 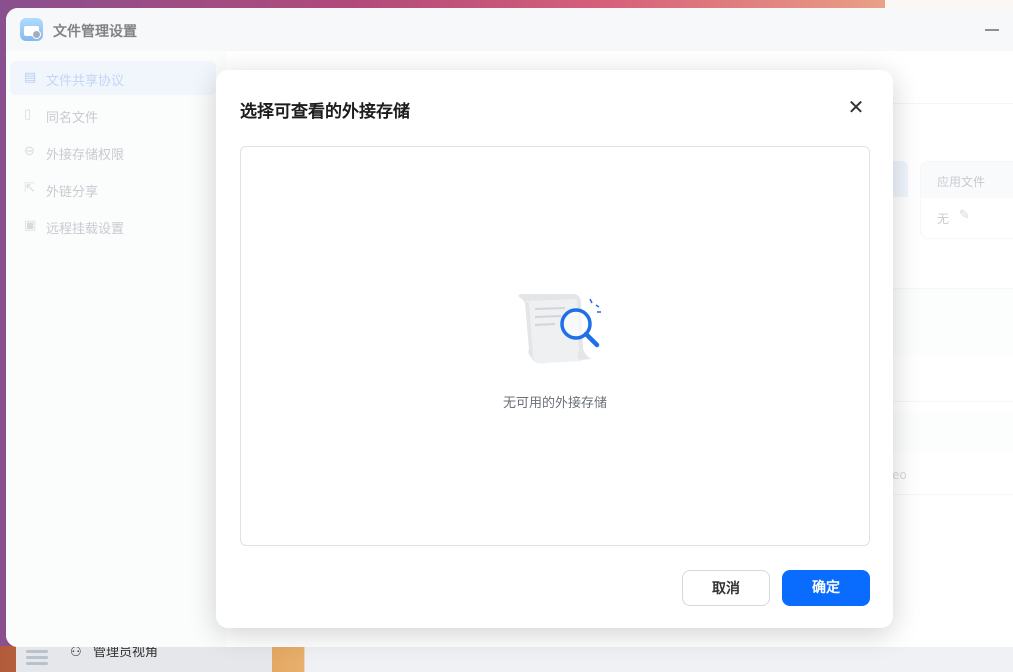 What do you see at coordinates (826, 588) in the screenshot?
I see `confirm-button: 确定` at bounding box center [826, 588].